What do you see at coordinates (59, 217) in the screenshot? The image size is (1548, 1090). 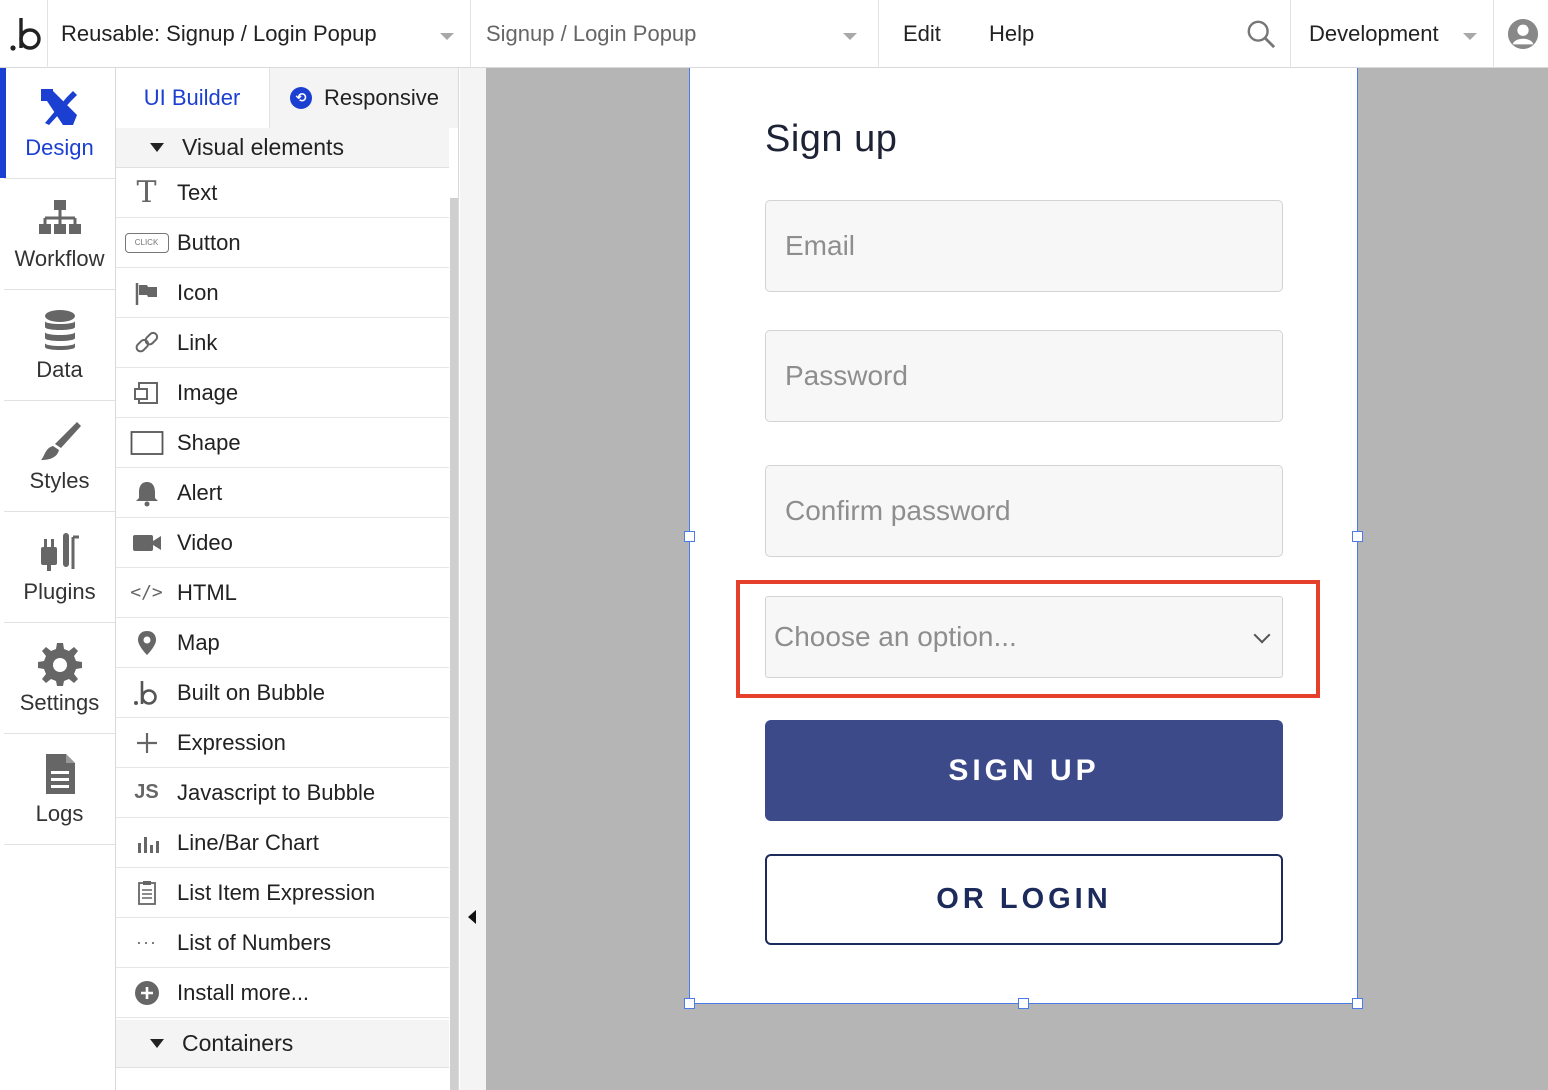 I see `workflow-icon` at bounding box center [59, 217].